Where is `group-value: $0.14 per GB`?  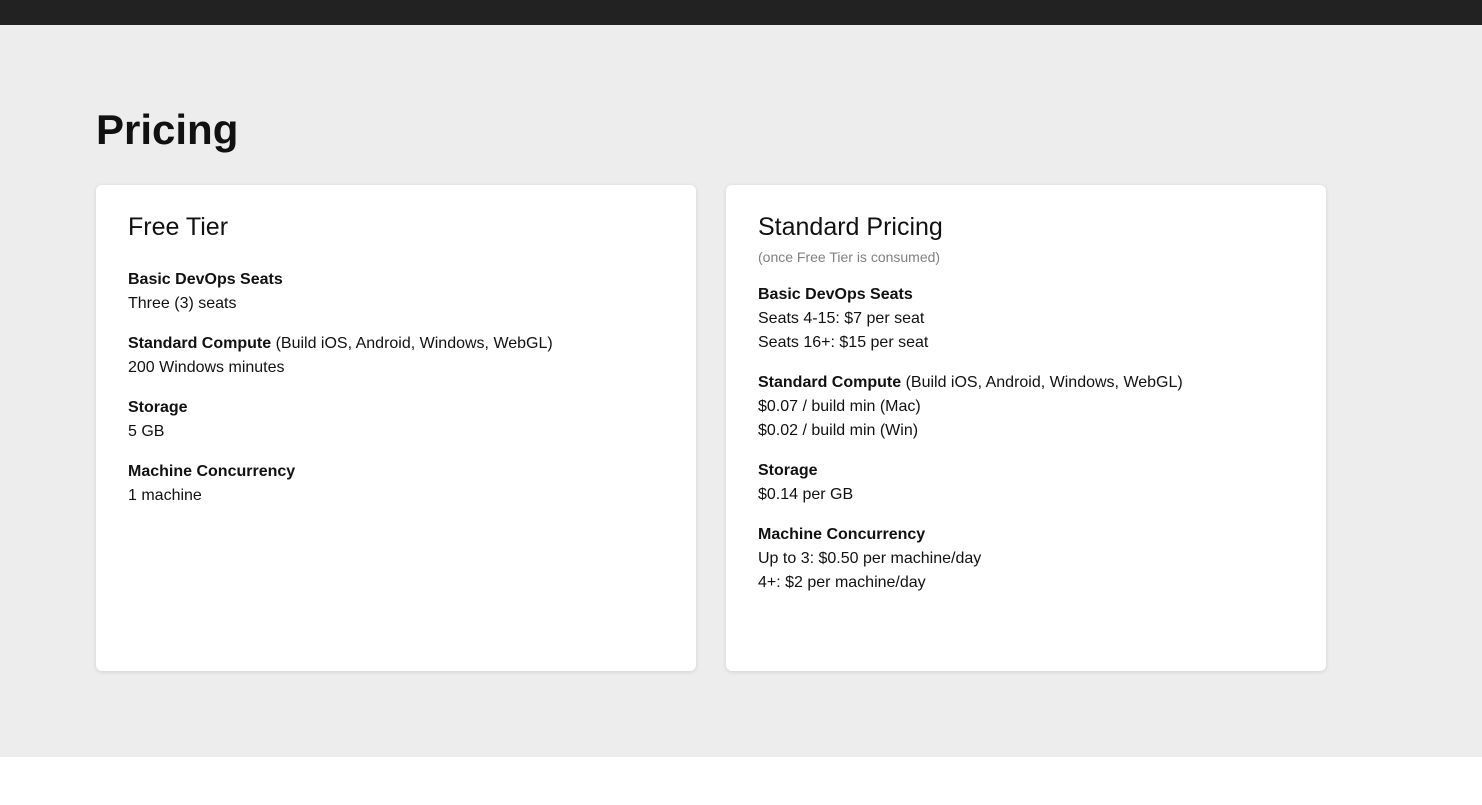 group-value: $0.14 per GB is located at coordinates (806, 494).